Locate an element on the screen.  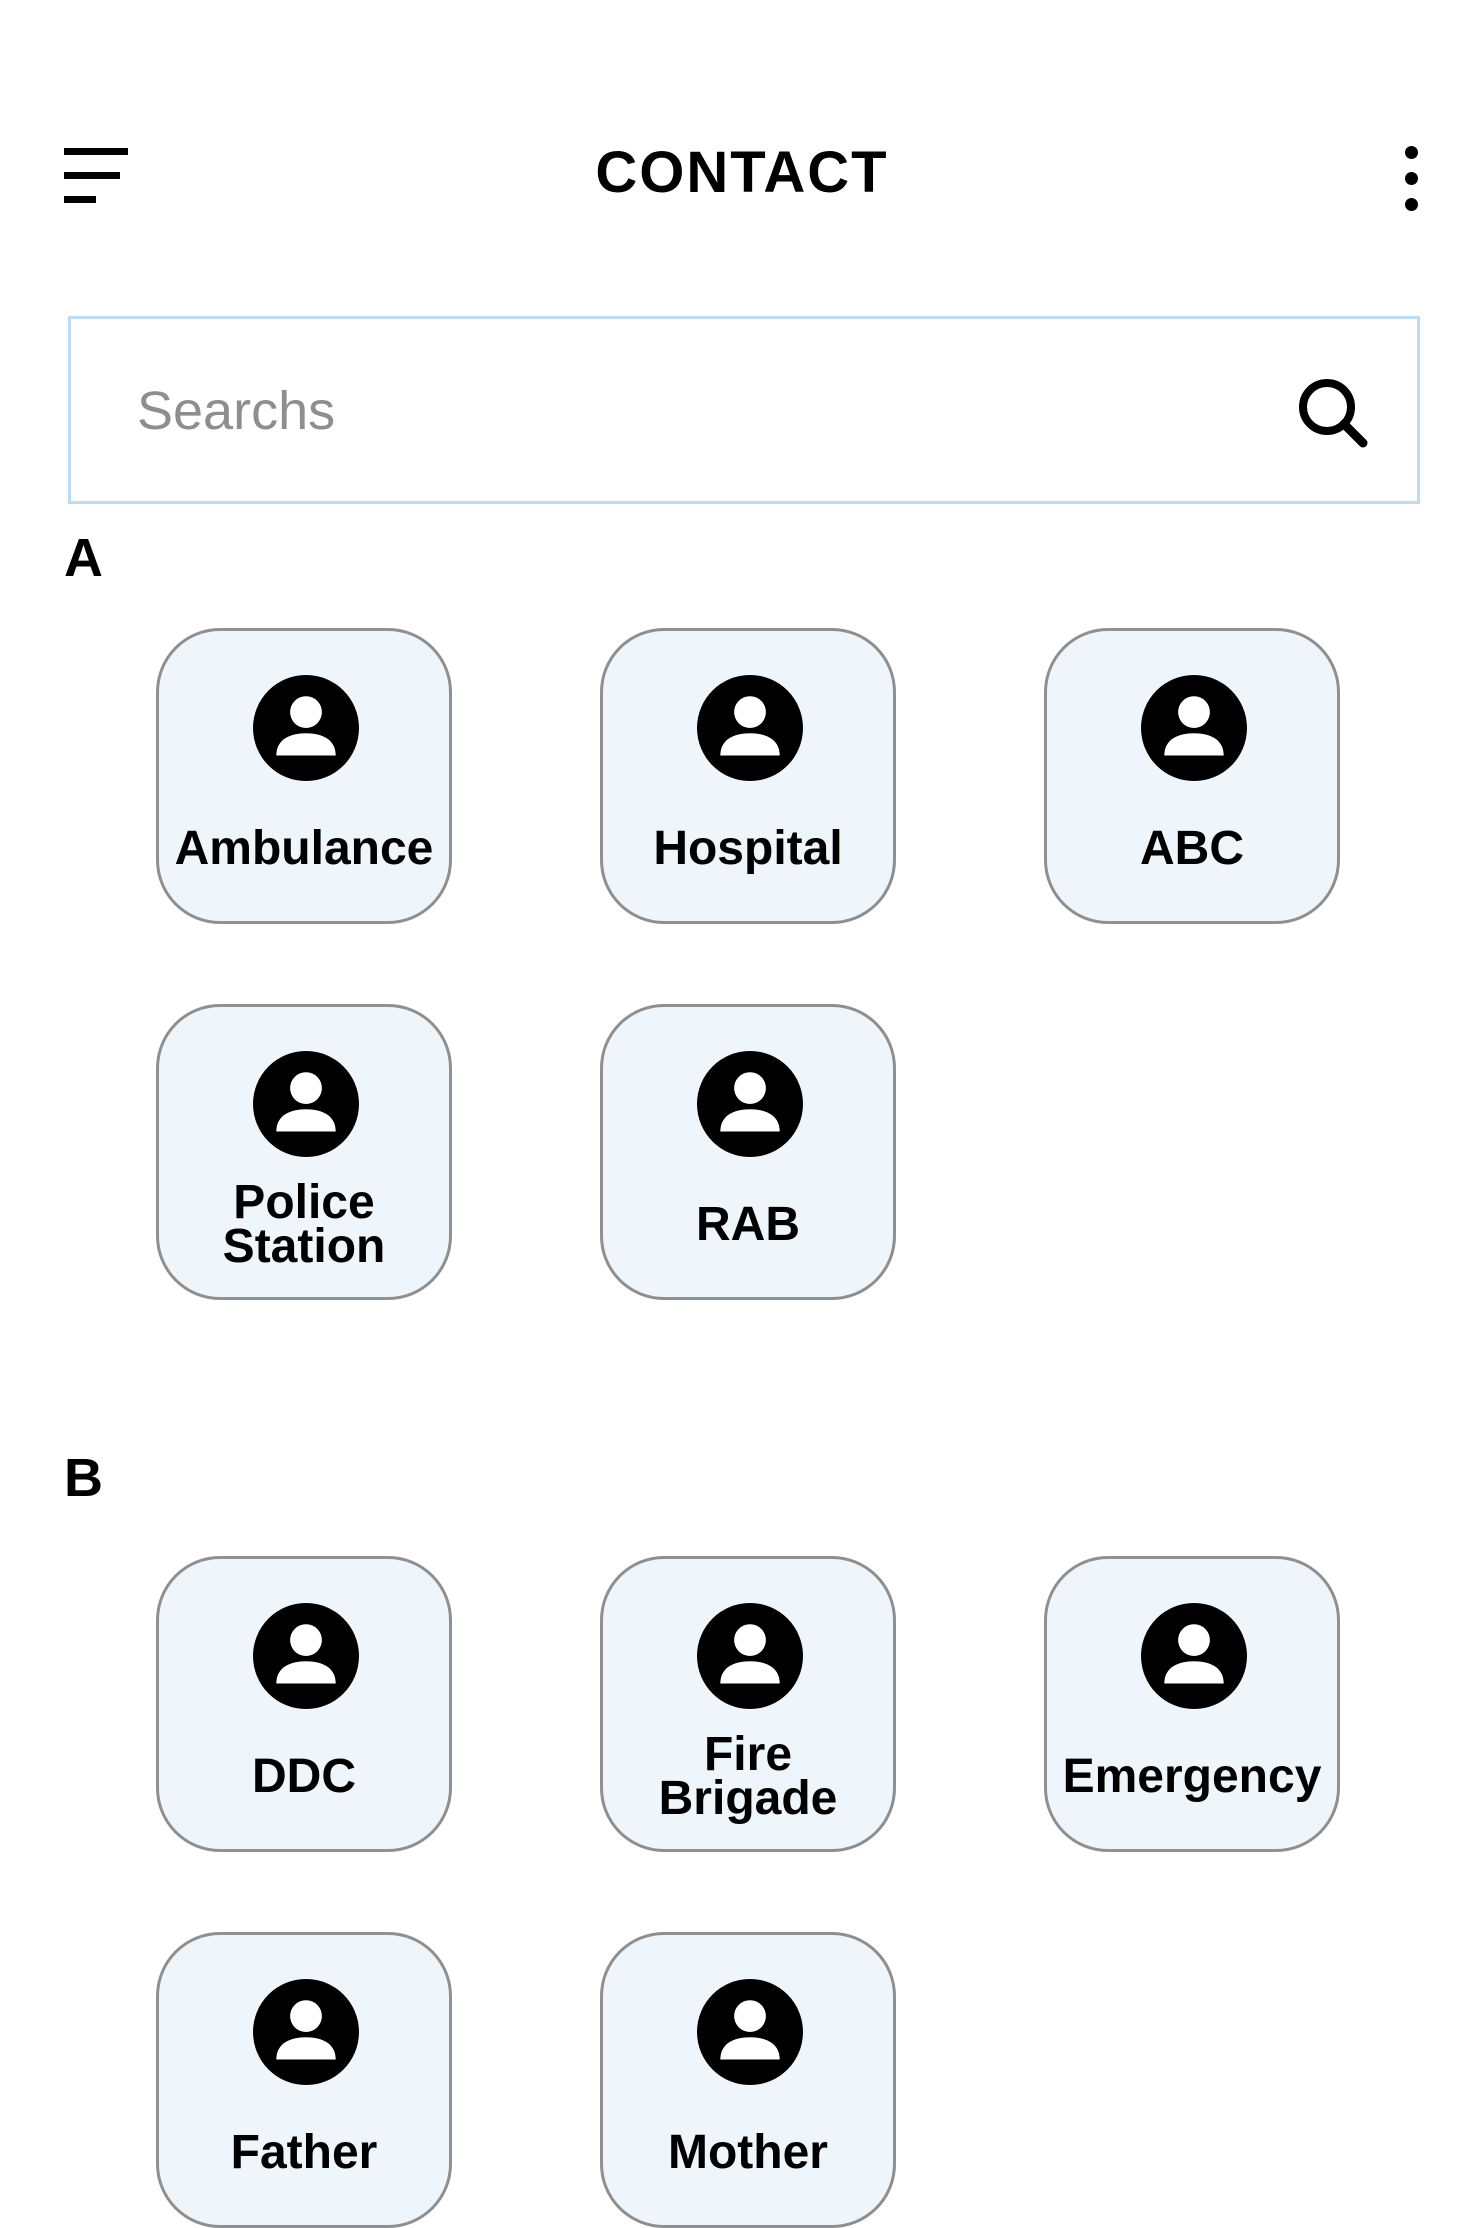
contact-name: Fire Brigade is located at coordinates (748, 1776).